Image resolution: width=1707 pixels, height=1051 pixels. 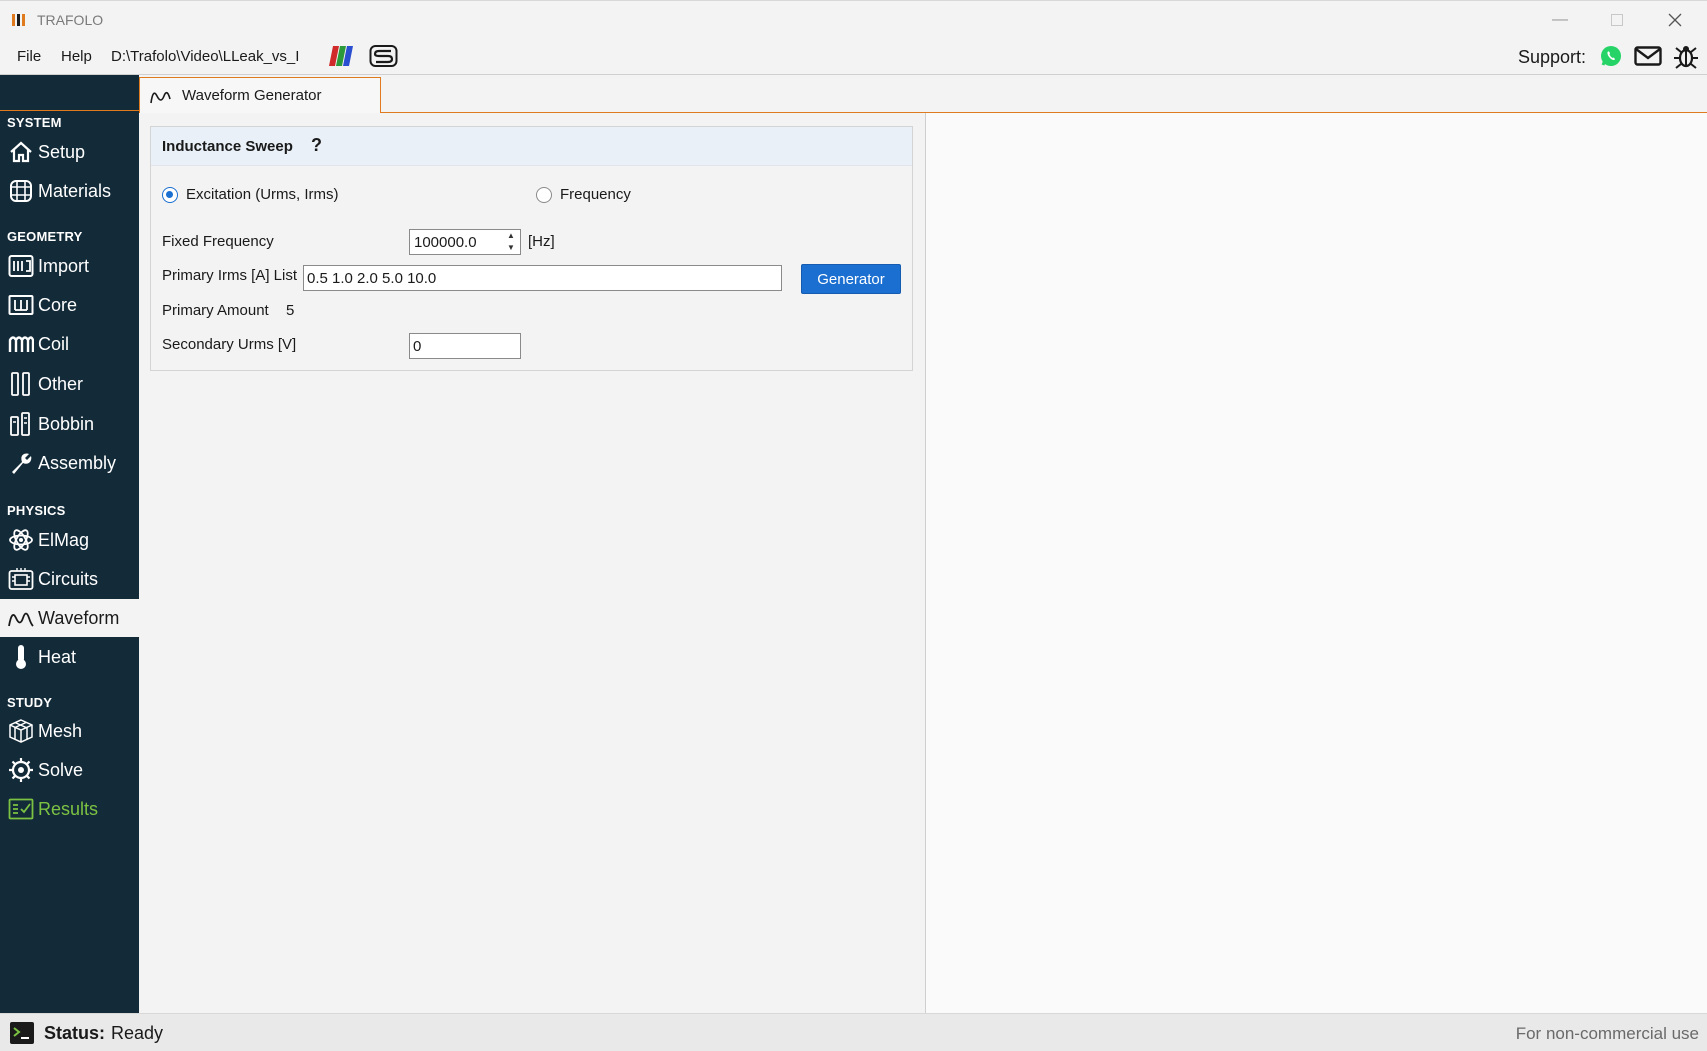 I want to click on group-title: Inductance Sweep, so click(x=227, y=146).